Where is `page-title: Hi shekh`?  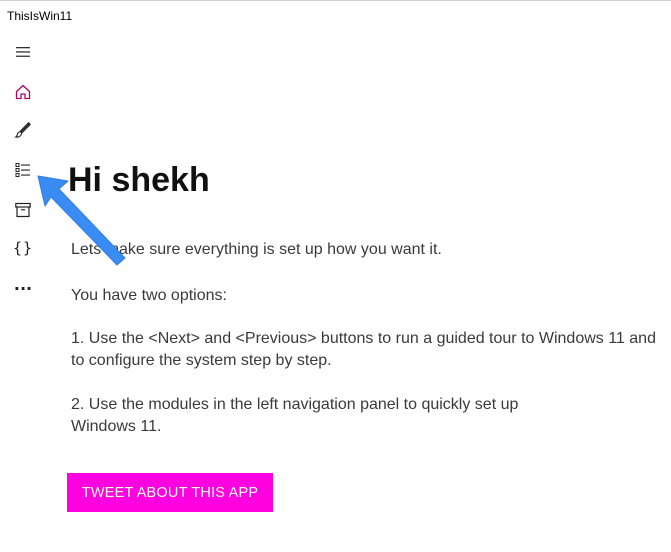
page-title: Hi shekh is located at coordinates (139, 180).